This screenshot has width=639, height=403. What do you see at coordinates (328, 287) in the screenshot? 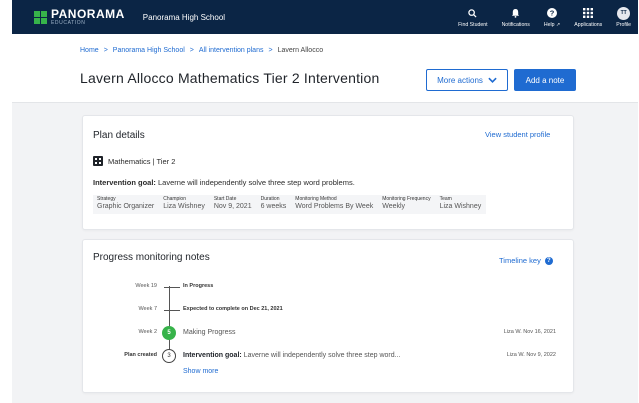
I see `timeline-row: Week 19 In Progress` at bounding box center [328, 287].